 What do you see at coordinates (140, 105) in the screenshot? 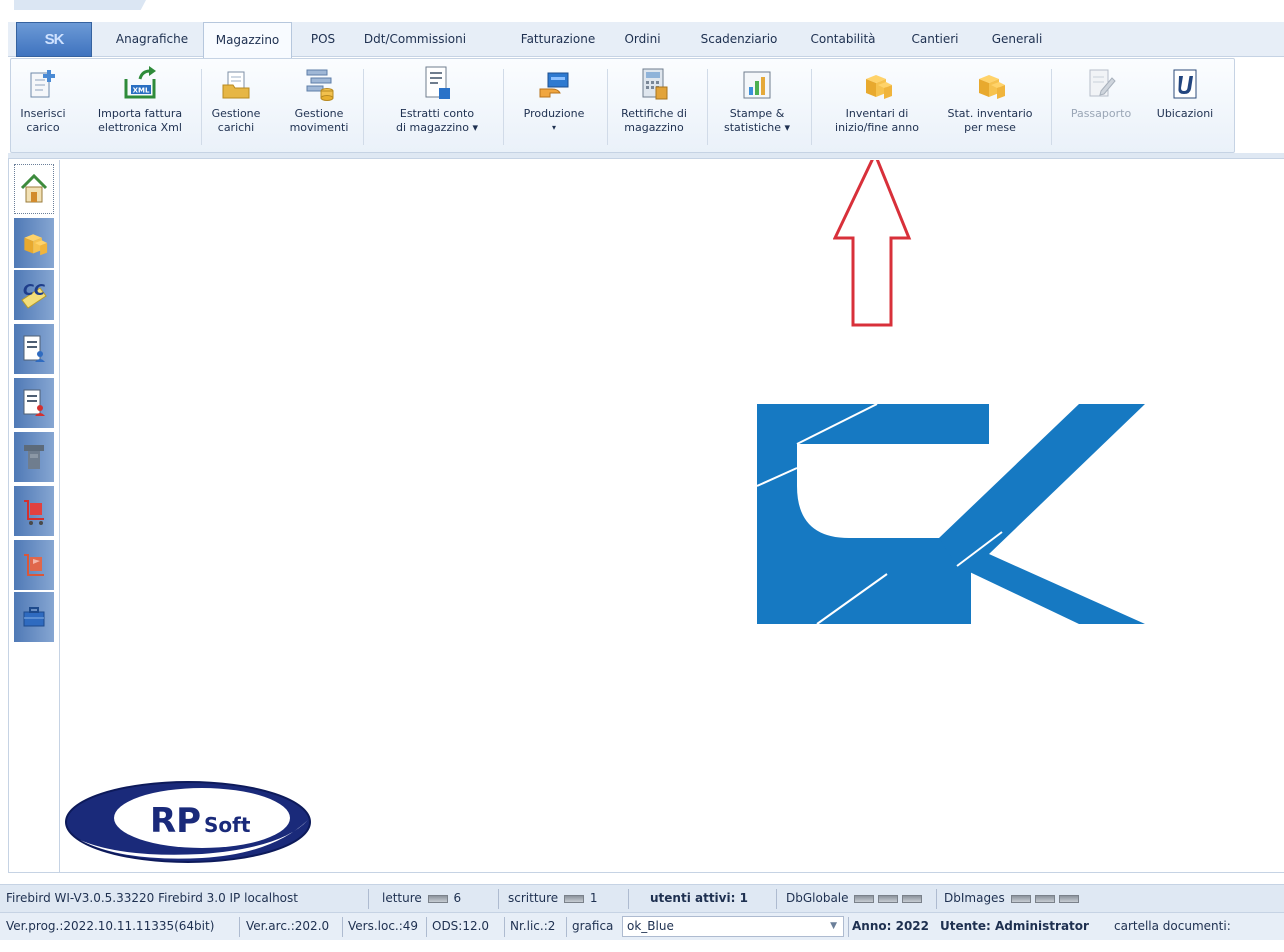
I see `importa-fattura-xml-button: XML Importa fattura elettronica Xml` at bounding box center [140, 105].